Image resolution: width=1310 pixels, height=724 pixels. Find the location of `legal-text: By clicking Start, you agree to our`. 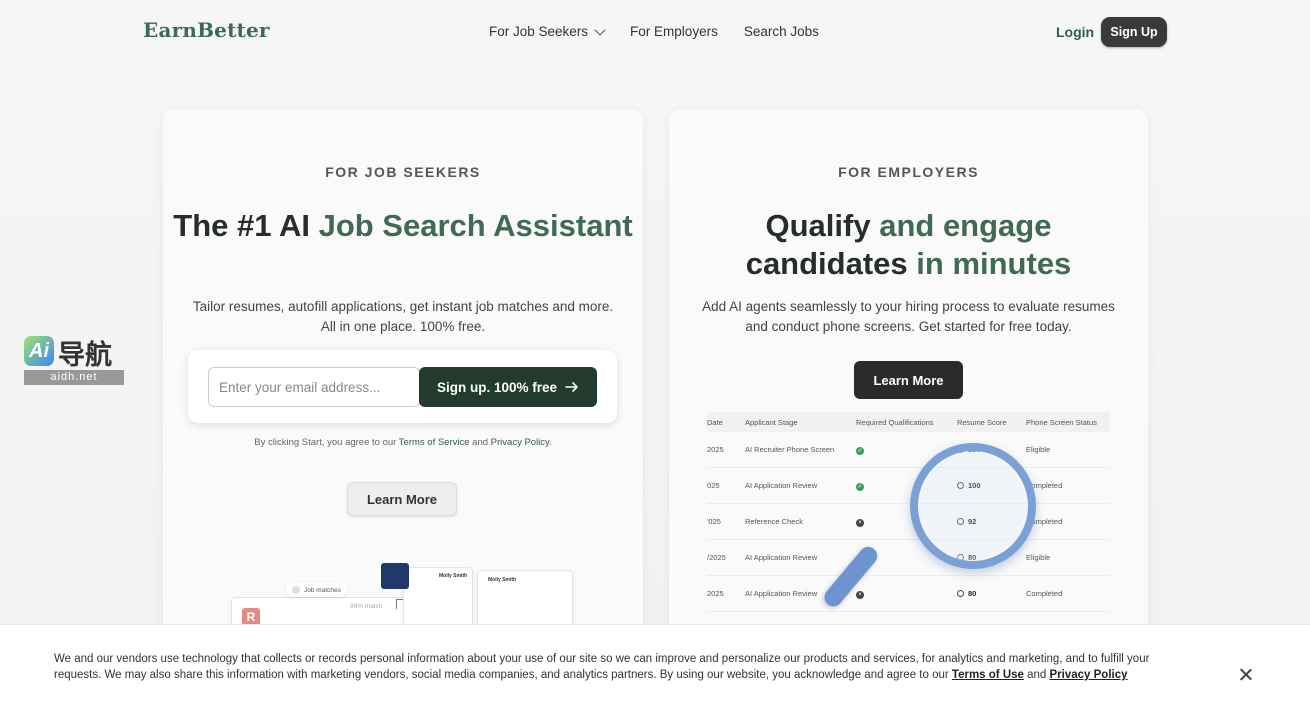

legal-text: By clicking Start, you agree to our is located at coordinates (325, 442).